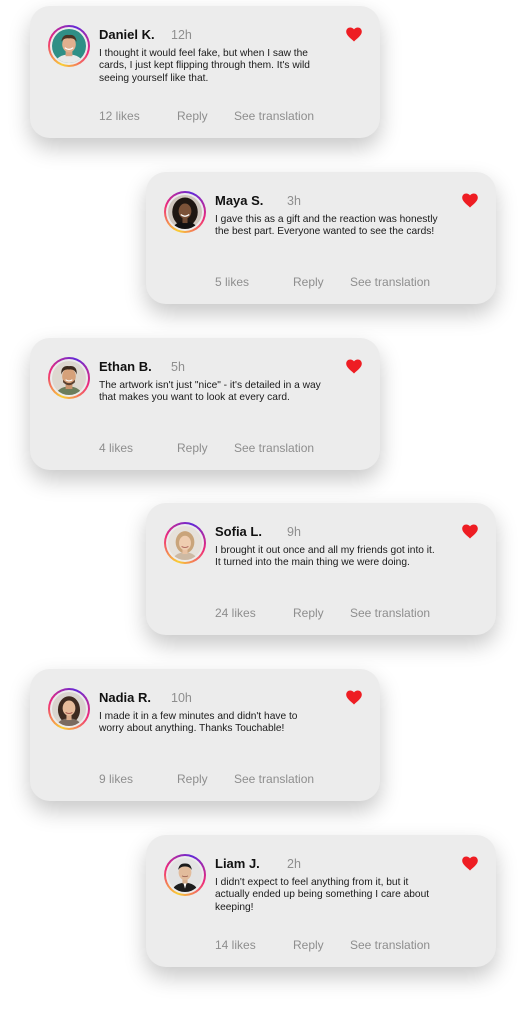 The height and width of the screenshot is (1024, 528). I want to click on comment-author: Nadia R., so click(125, 697).